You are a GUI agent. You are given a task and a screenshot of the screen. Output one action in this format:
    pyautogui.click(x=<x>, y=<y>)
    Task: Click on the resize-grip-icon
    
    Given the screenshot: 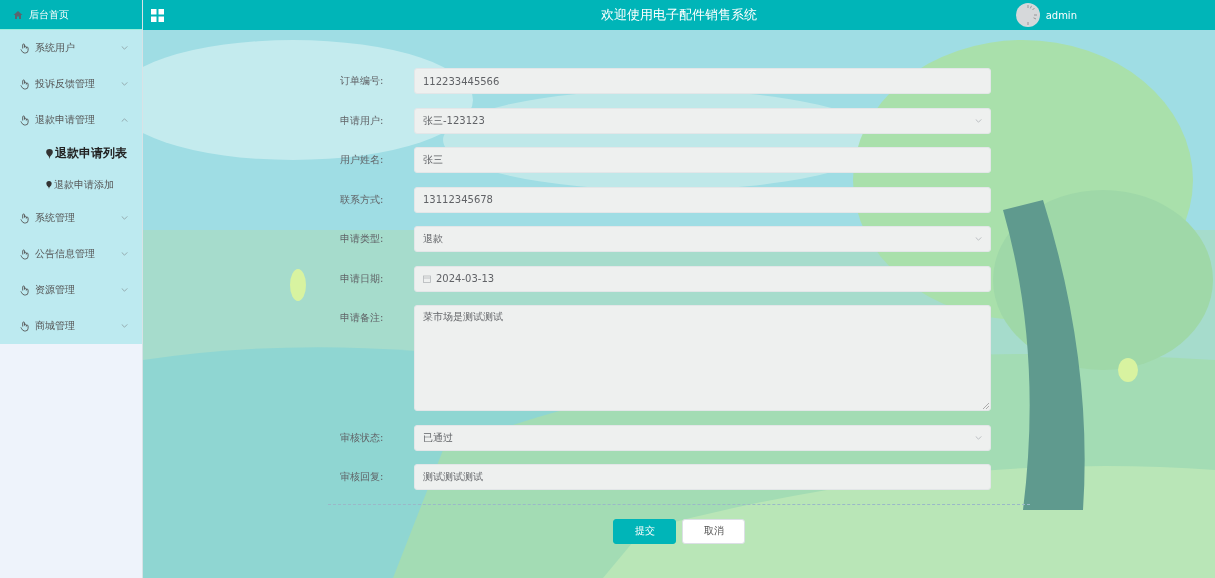 What is the action you would take?
    pyautogui.click(x=986, y=406)
    